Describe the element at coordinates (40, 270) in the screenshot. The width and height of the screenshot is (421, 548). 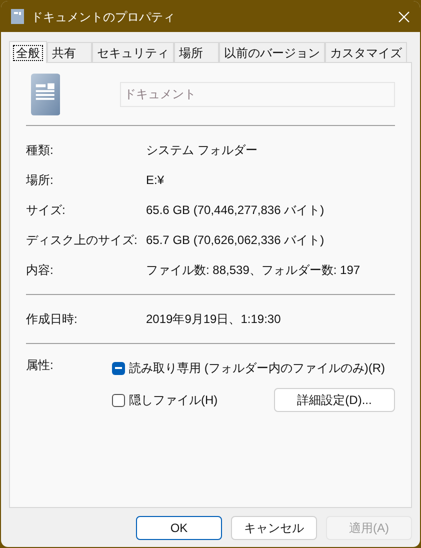
I see `property-label: 内容:` at that location.